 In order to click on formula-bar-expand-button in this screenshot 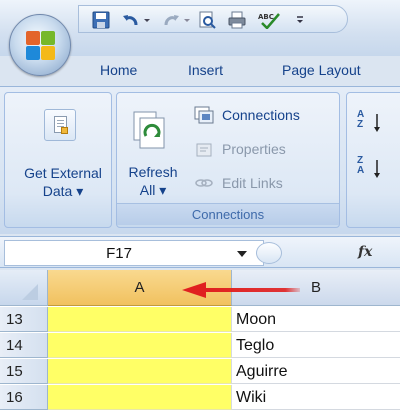, I will do `click(269, 253)`.